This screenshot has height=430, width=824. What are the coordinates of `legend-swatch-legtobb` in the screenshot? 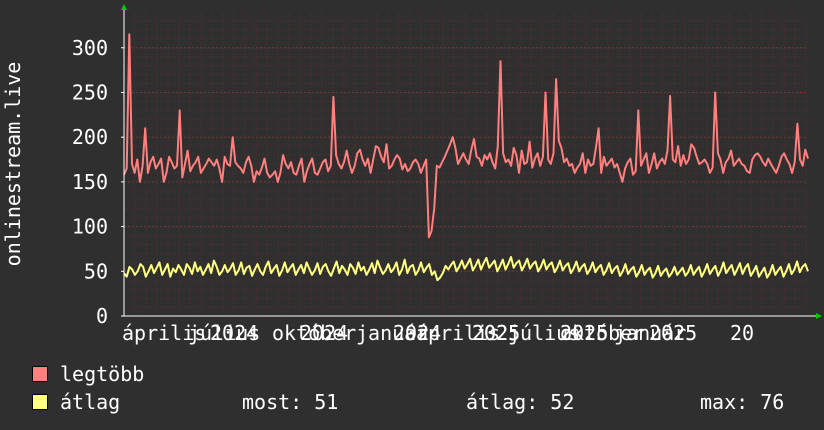 It's located at (40, 374).